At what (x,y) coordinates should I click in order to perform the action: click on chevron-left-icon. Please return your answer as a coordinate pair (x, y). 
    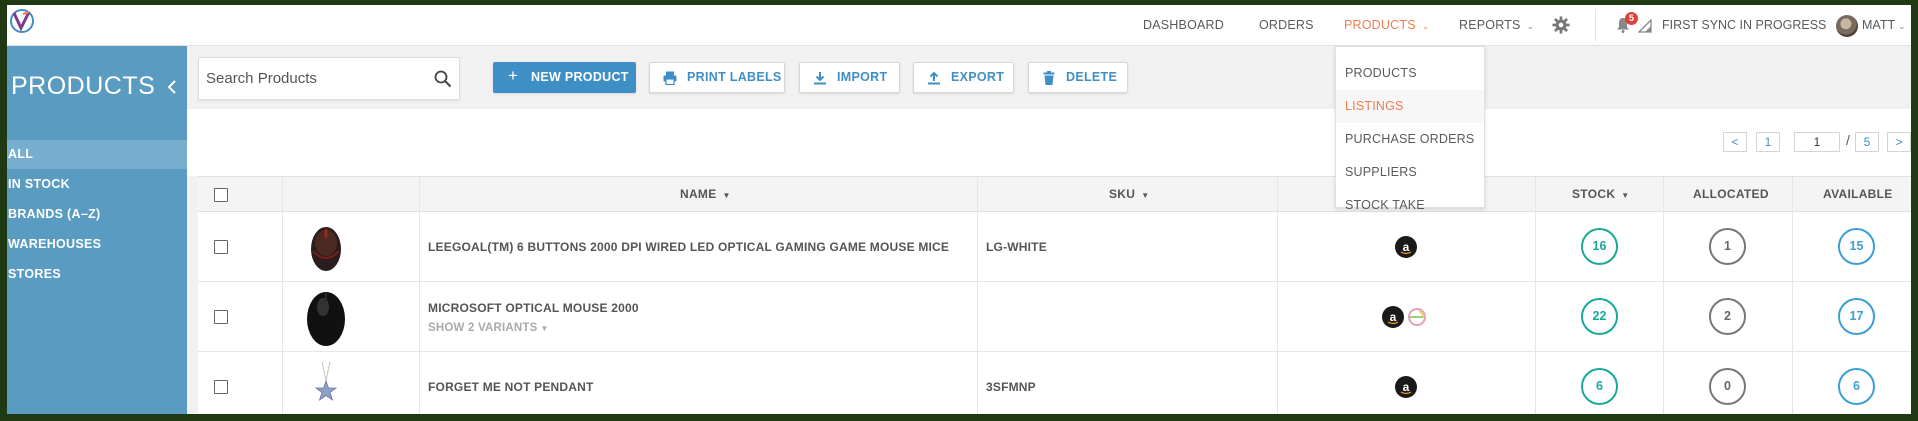
    Looking at the image, I should click on (172, 87).